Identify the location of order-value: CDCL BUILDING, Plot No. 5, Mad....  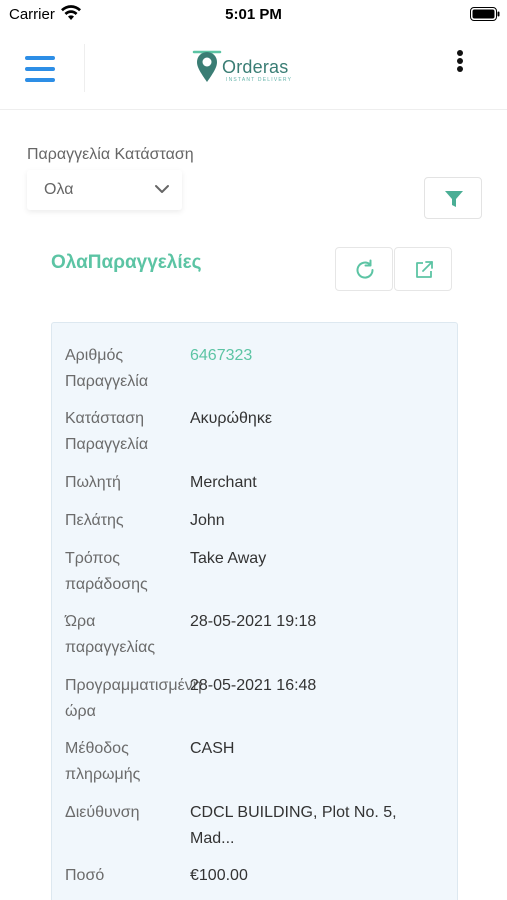
(293, 825).